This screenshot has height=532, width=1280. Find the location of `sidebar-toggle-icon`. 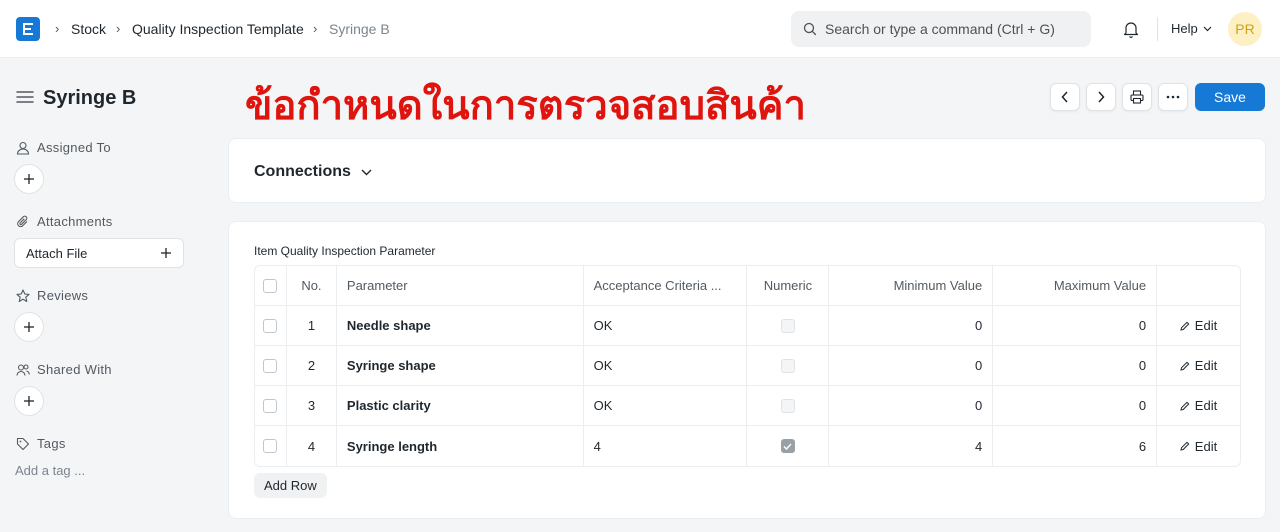

sidebar-toggle-icon is located at coordinates (25, 97).